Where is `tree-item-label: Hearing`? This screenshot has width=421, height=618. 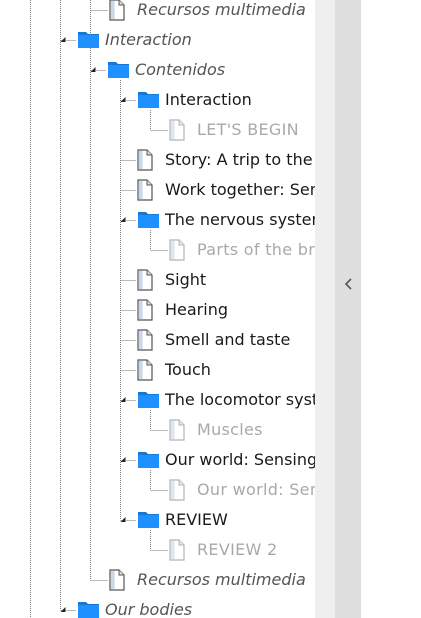 tree-item-label: Hearing is located at coordinates (196, 309).